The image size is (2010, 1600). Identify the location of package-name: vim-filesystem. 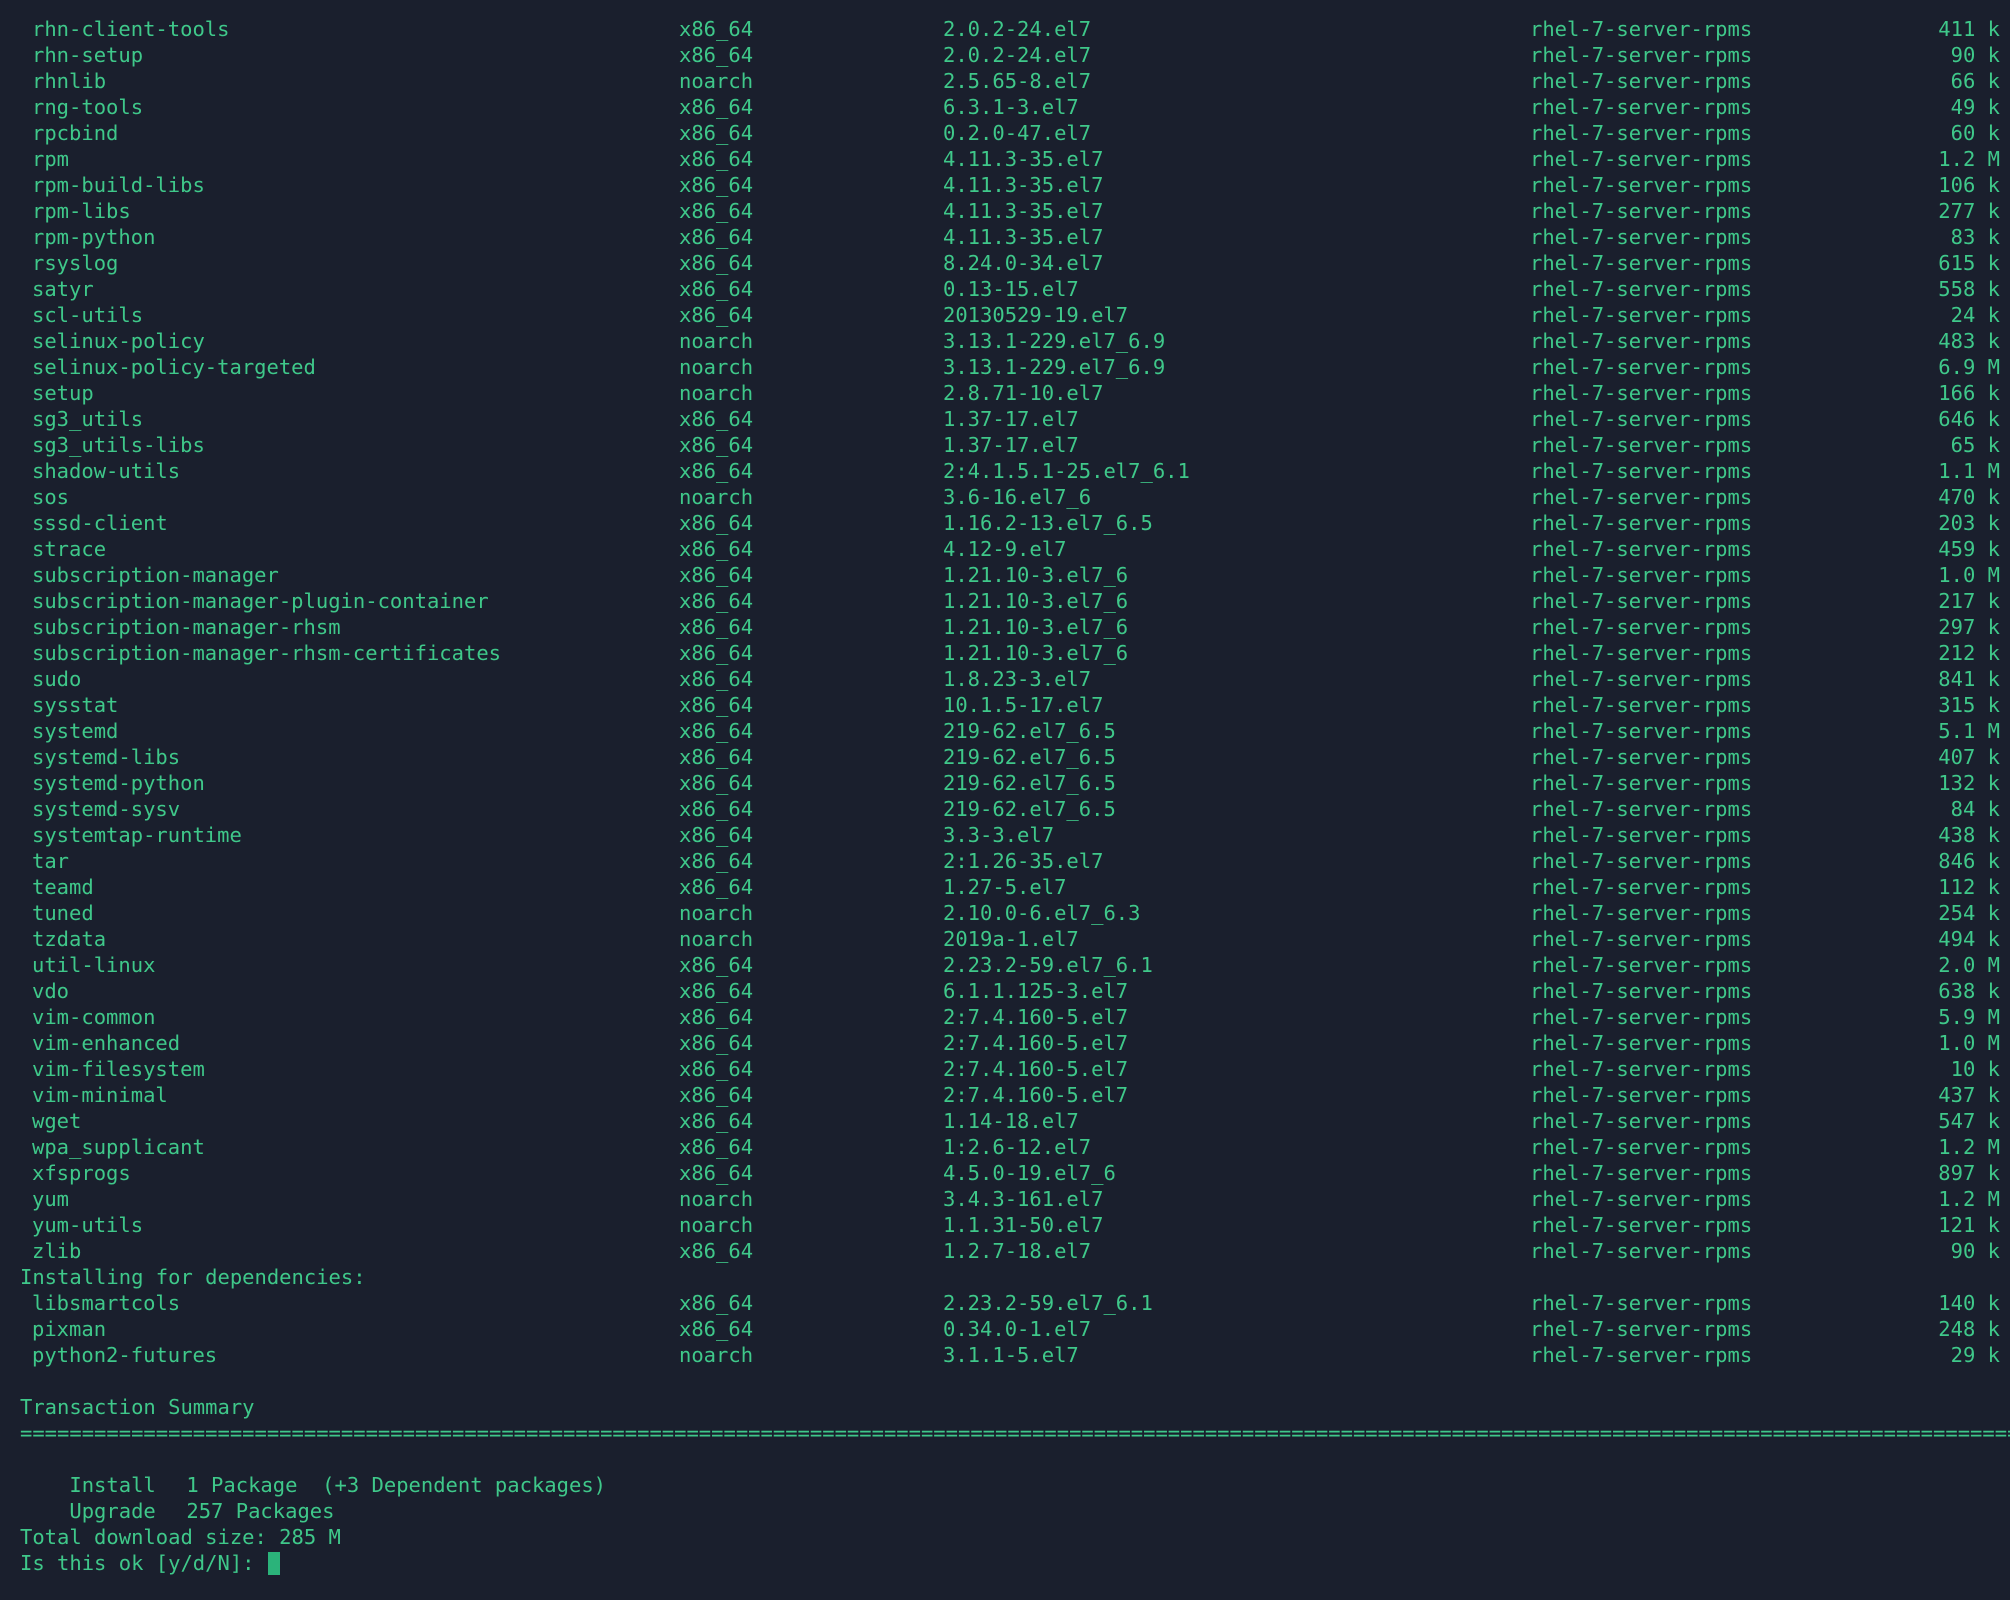
(118, 1069).